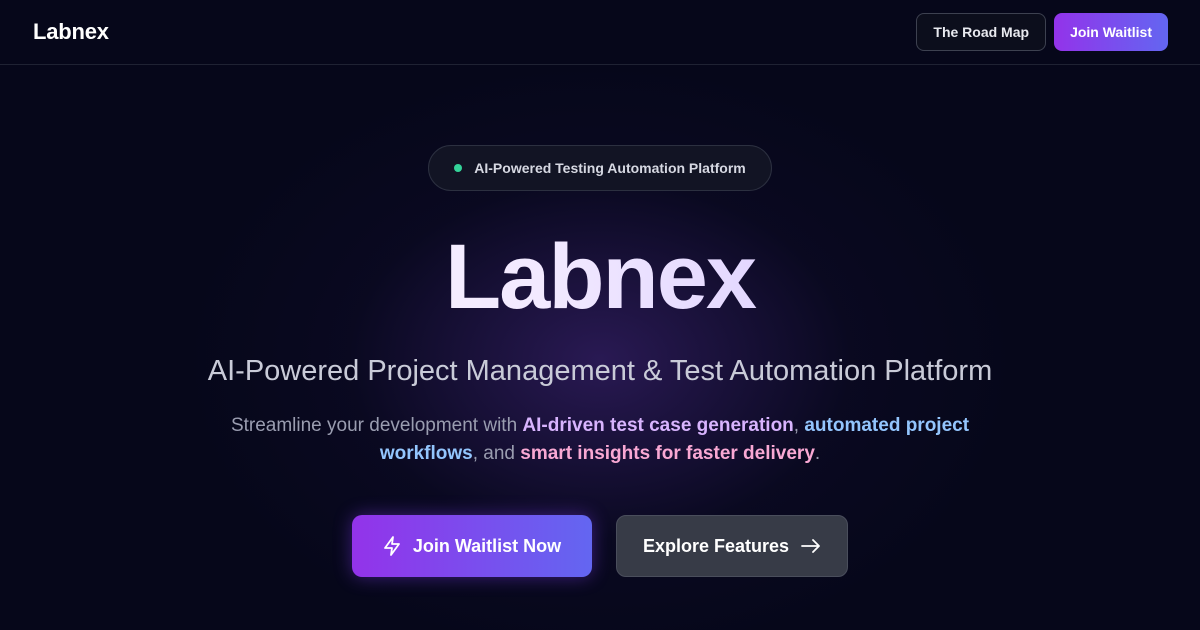 This screenshot has height=630, width=1200. Describe the element at coordinates (667, 453) in the screenshot. I see `highlight-smart-insights: smart insights for faster delivery` at that location.